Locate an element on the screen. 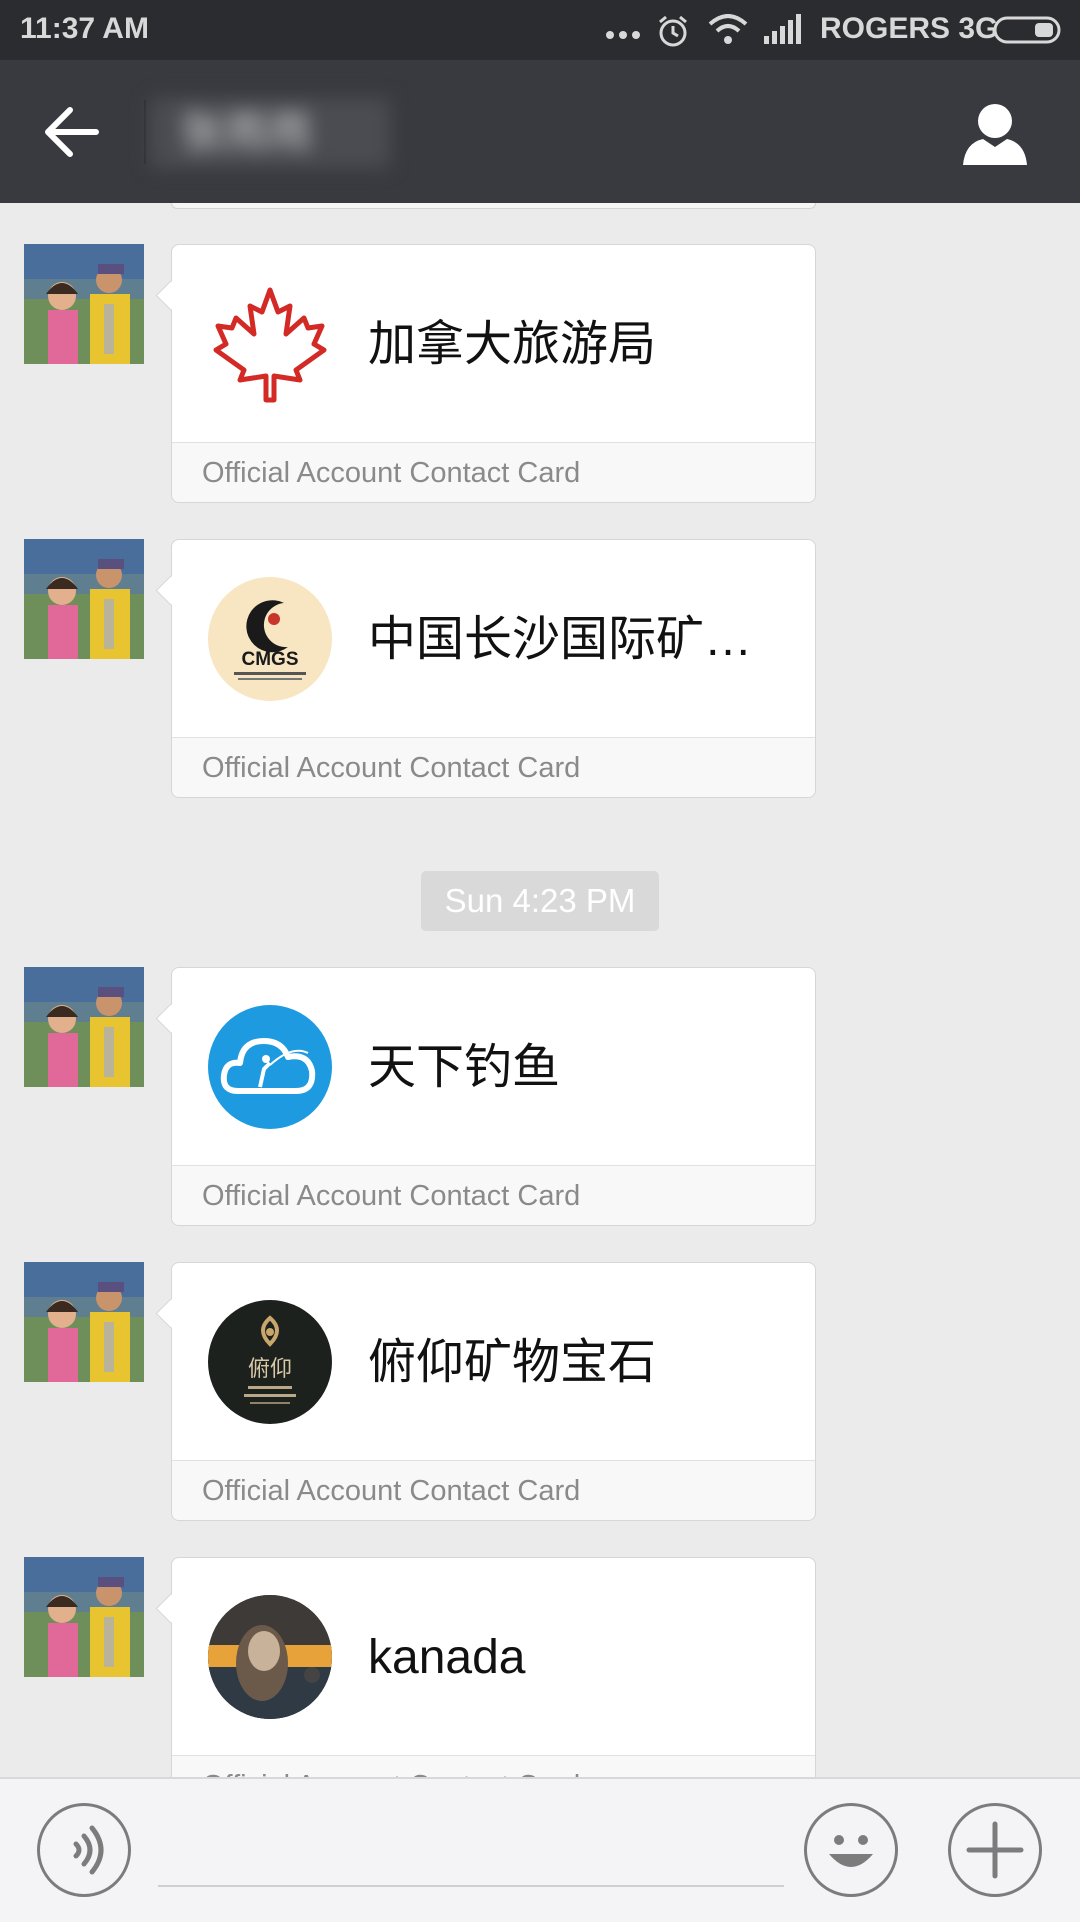  more-options-button is located at coordinates (995, 1850).